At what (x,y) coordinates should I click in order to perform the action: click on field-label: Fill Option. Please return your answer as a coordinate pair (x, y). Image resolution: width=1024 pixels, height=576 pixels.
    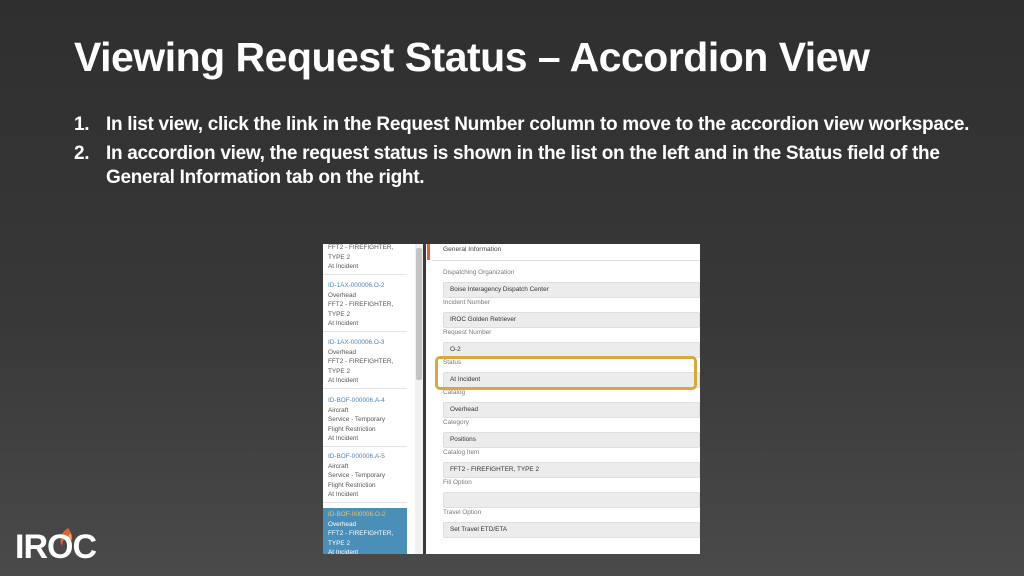
    Looking at the image, I should click on (457, 482).